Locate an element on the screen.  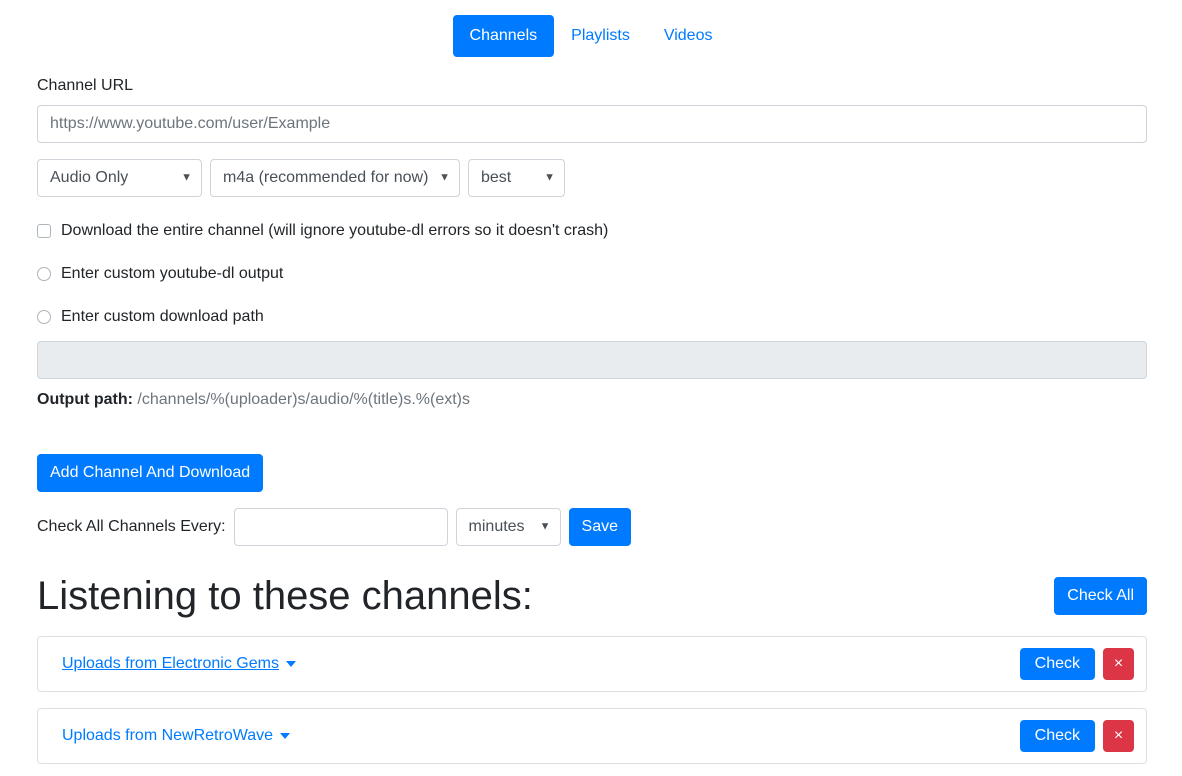
check-interval-input is located at coordinates (340, 527).